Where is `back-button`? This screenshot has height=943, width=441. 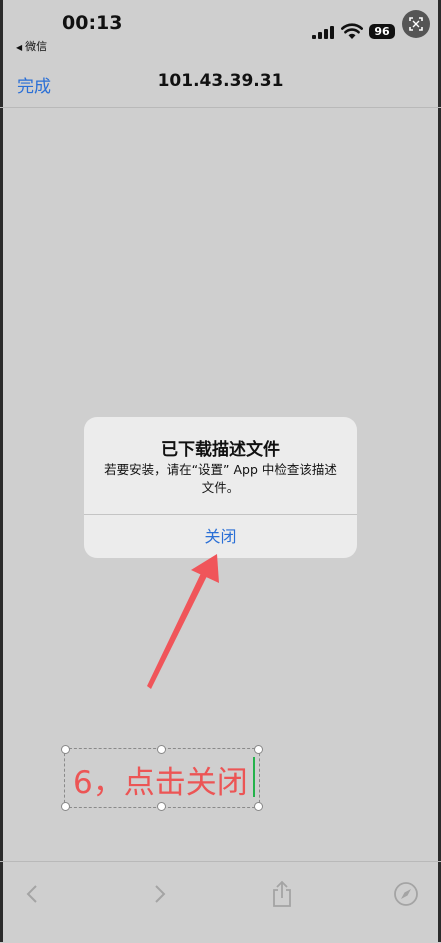
back-button is located at coordinates (33, 894).